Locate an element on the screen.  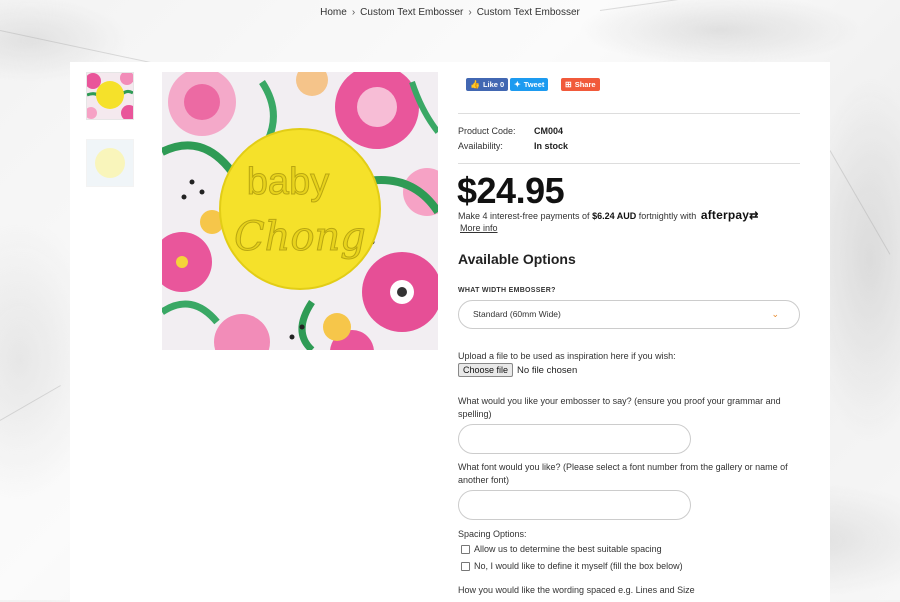
thumbs-up-icon: 👍 is located at coordinates (475, 84).